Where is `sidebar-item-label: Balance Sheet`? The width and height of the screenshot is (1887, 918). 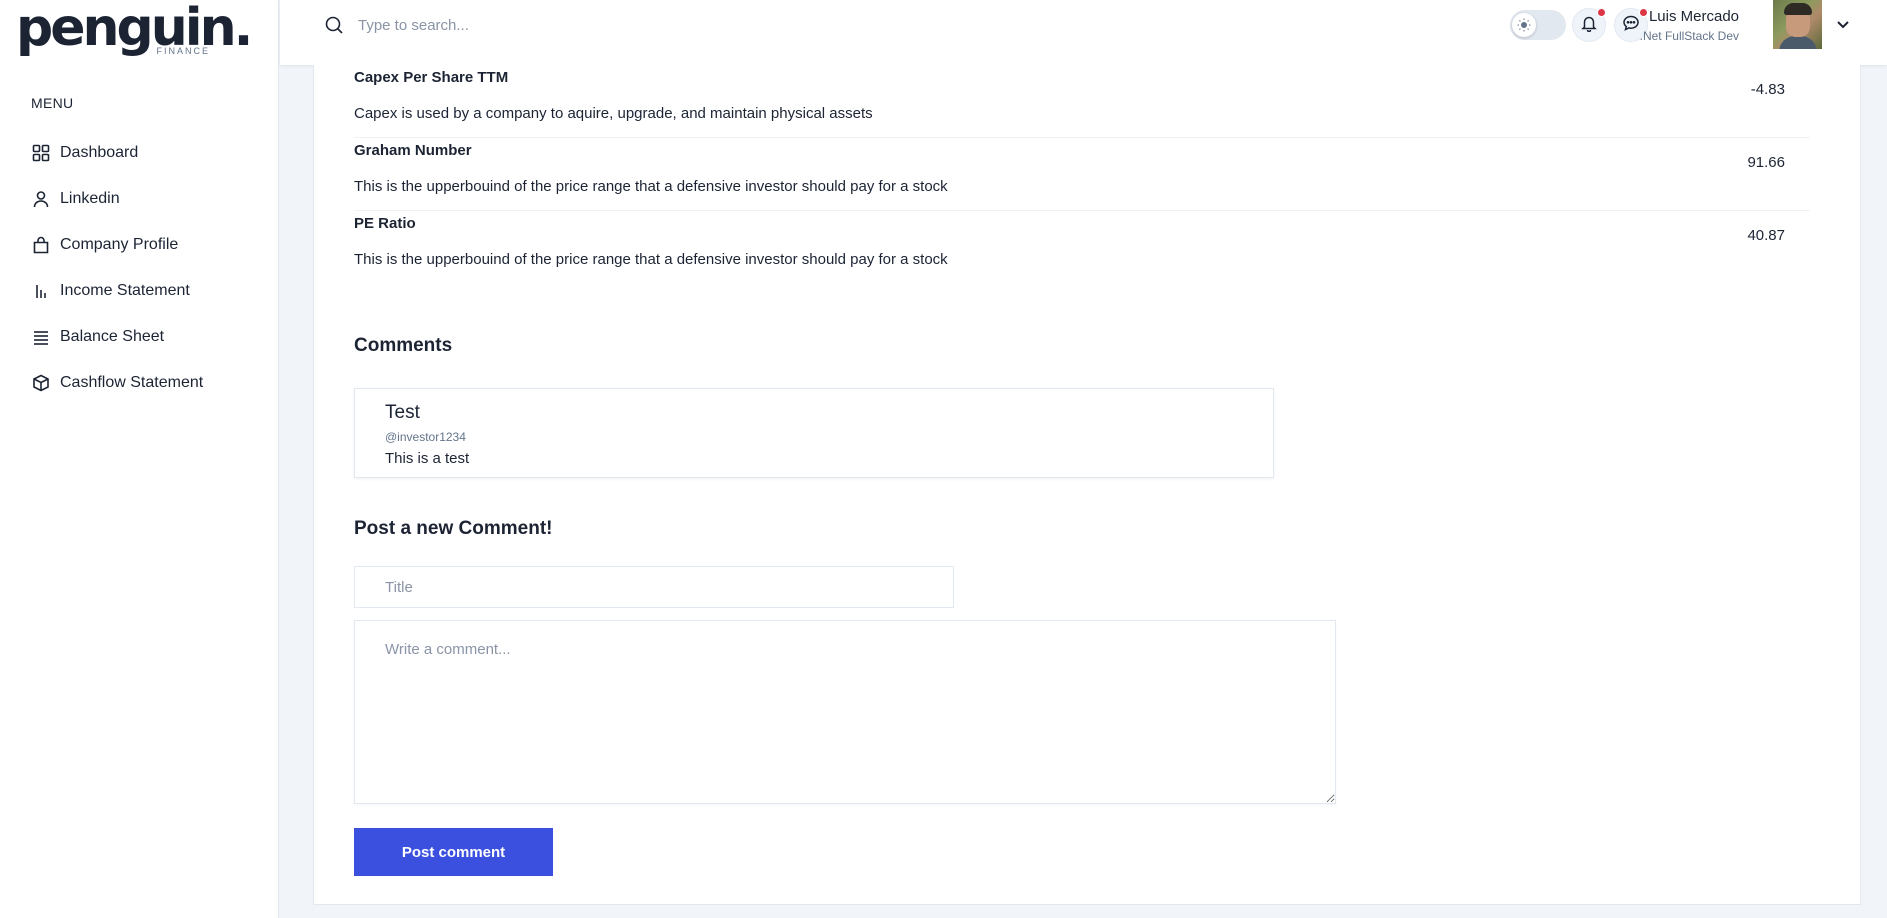 sidebar-item-label: Balance Sheet is located at coordinates (112, 336).